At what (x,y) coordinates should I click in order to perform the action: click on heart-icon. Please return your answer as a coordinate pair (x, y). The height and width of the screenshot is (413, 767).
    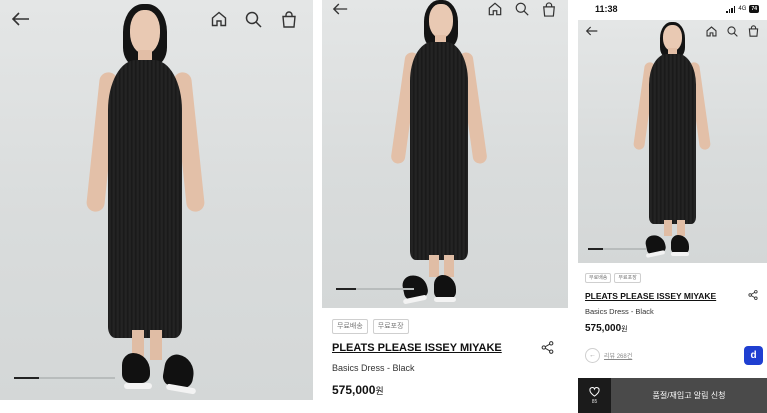
    Looking at the image, I should click on (594, 391).